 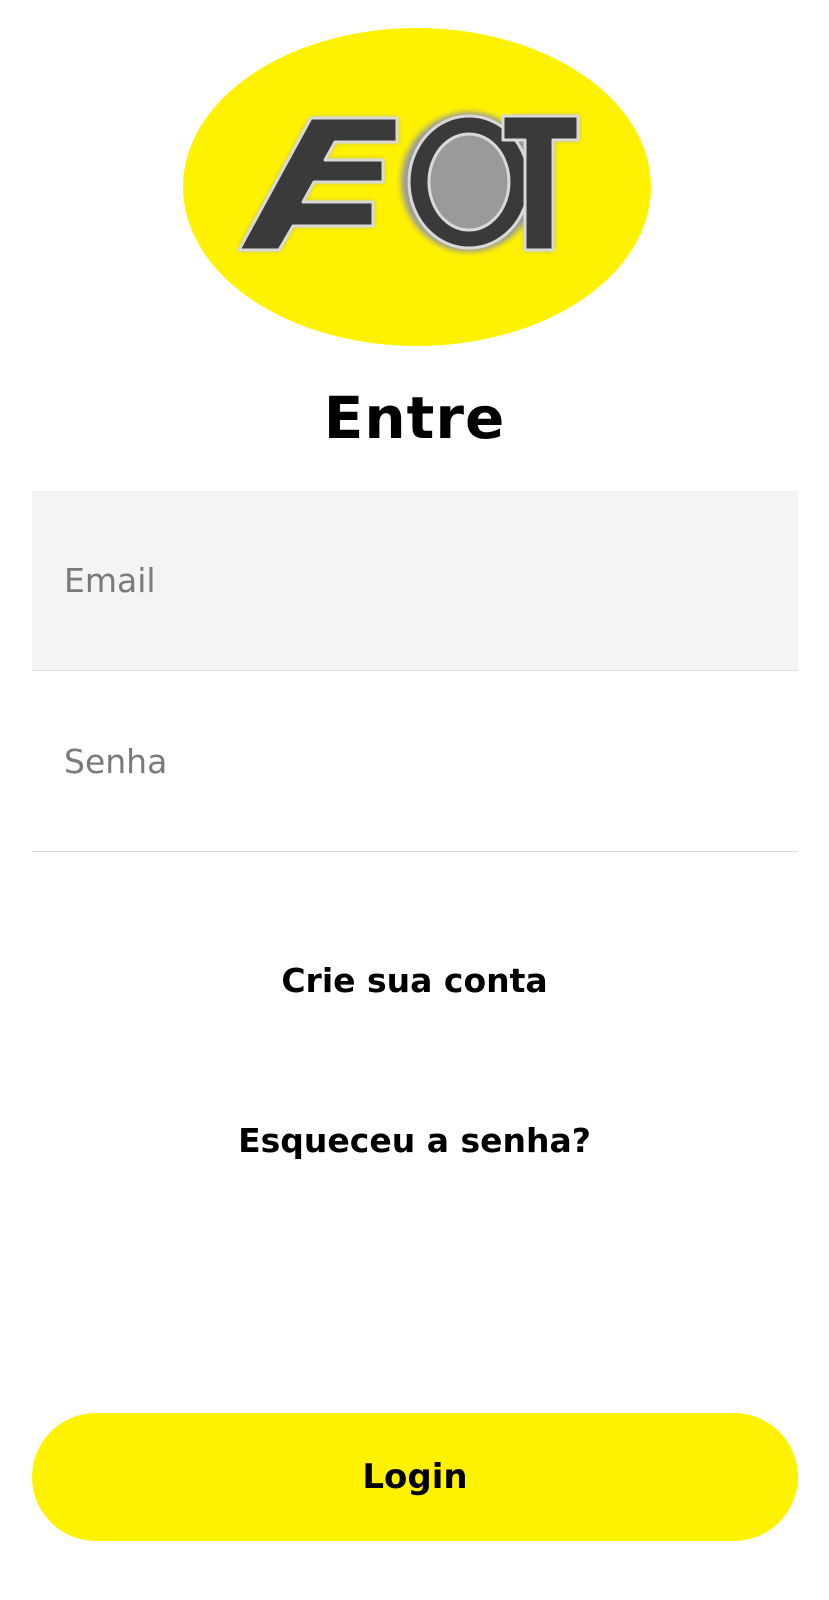 I want to click on app-logo, so click(x=417, y=187).